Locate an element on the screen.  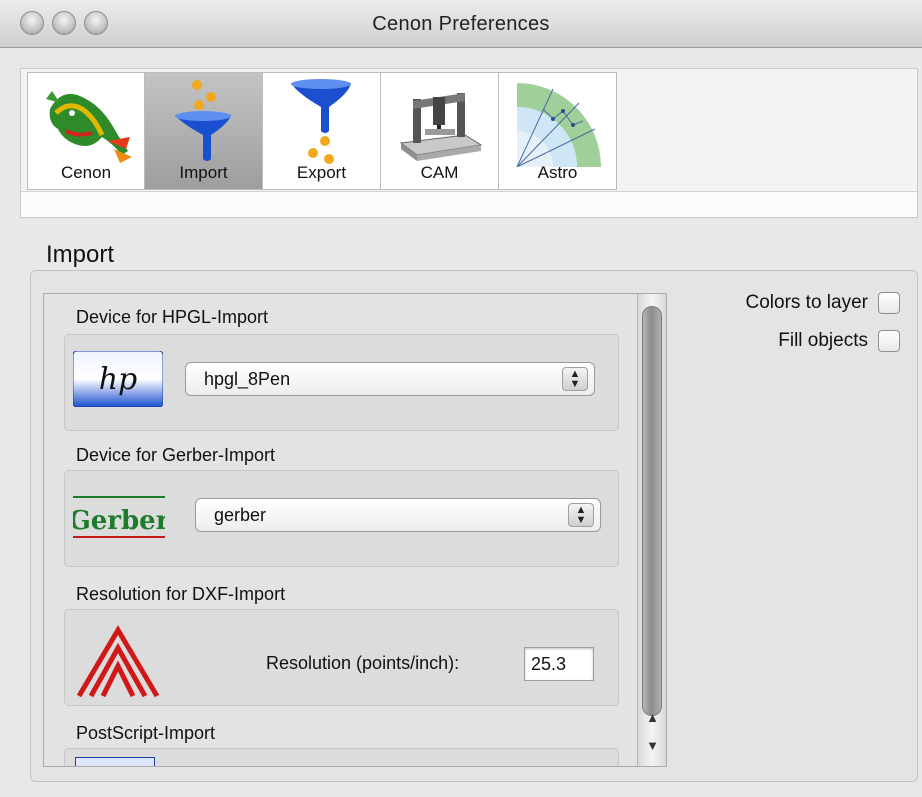
tab-cenon: Cenon is located at coordinates (86, 131).